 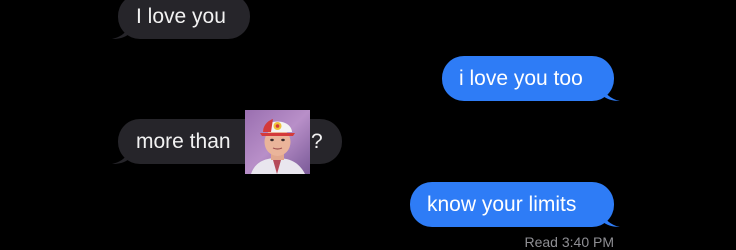 What do you see at coordinates (183, 141) in the screenshot?
I see `message-text: more than` at bounding box center [183, 141].